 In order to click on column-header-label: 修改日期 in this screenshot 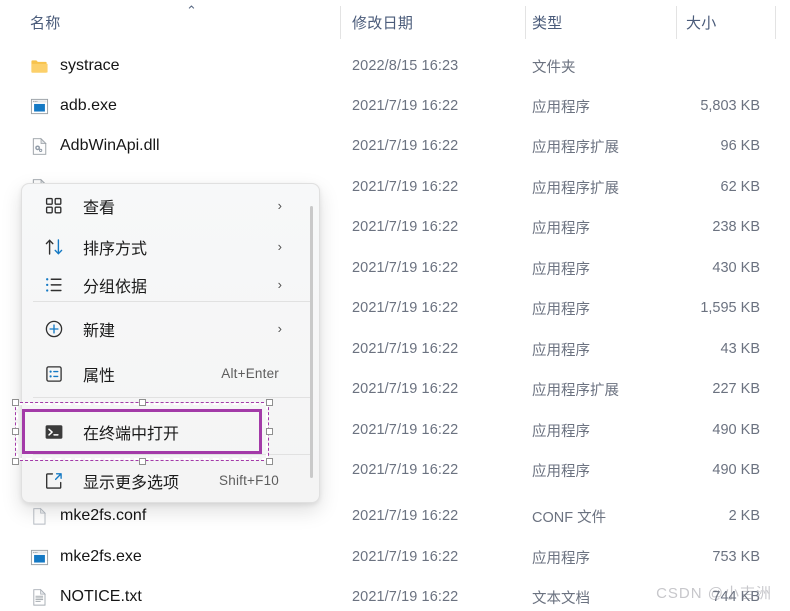, I will do `click(383, 23)`.